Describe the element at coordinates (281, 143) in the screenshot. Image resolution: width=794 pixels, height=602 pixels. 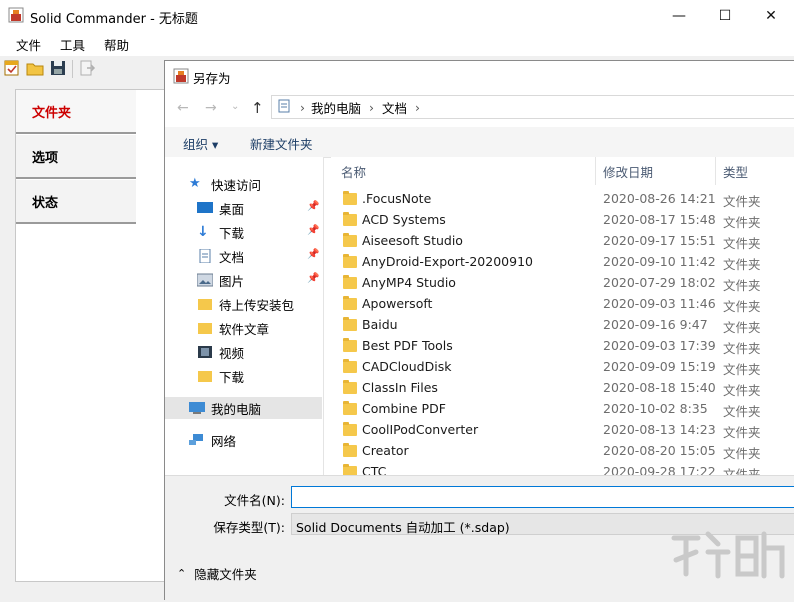
I see `new-folder-button: 新建文件夹` at that location.